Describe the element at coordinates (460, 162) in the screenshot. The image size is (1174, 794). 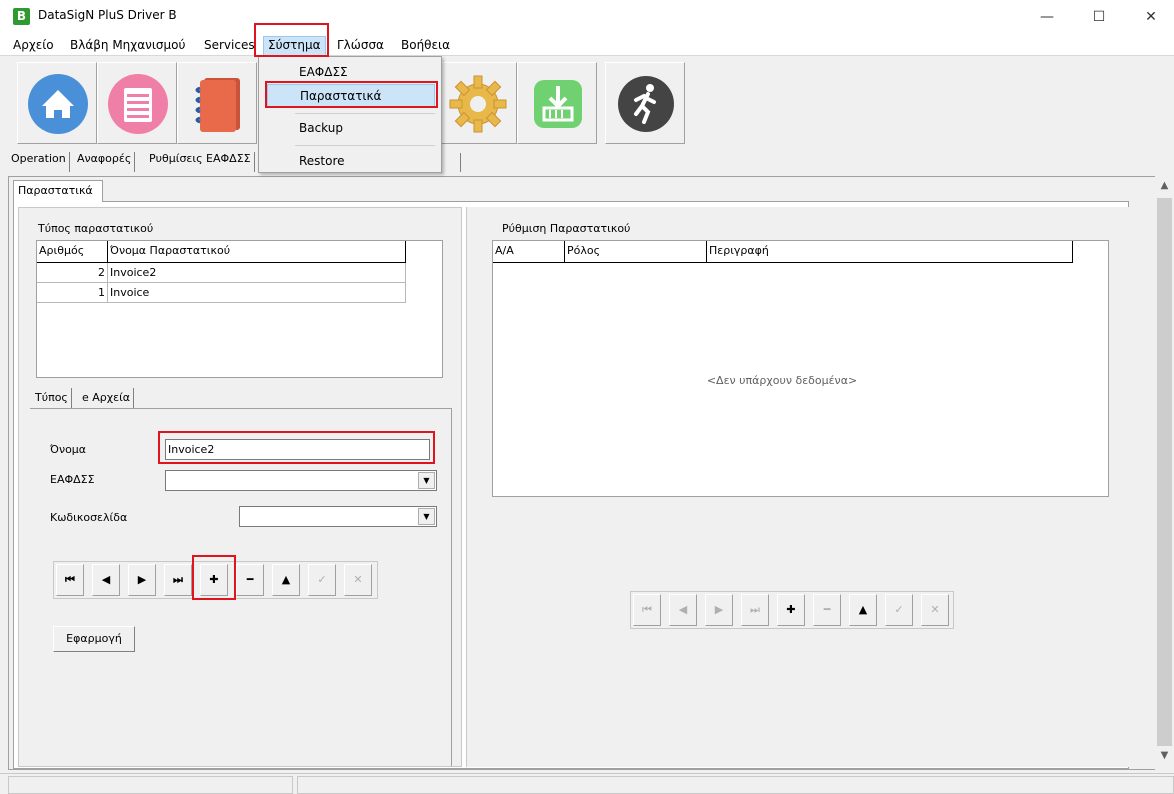
I see `tab-divider` at that location.